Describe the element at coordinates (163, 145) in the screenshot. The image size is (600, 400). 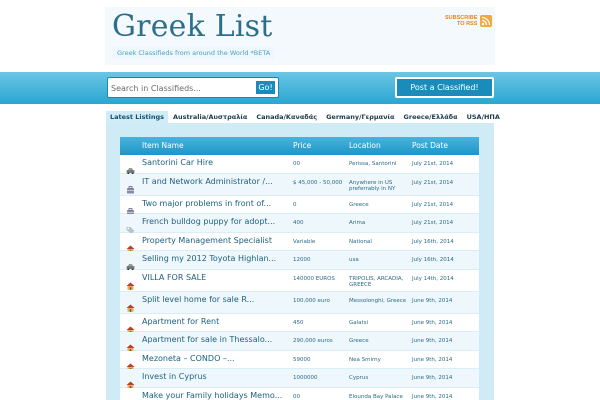
I see `column-item-name: Item Name` at that location.